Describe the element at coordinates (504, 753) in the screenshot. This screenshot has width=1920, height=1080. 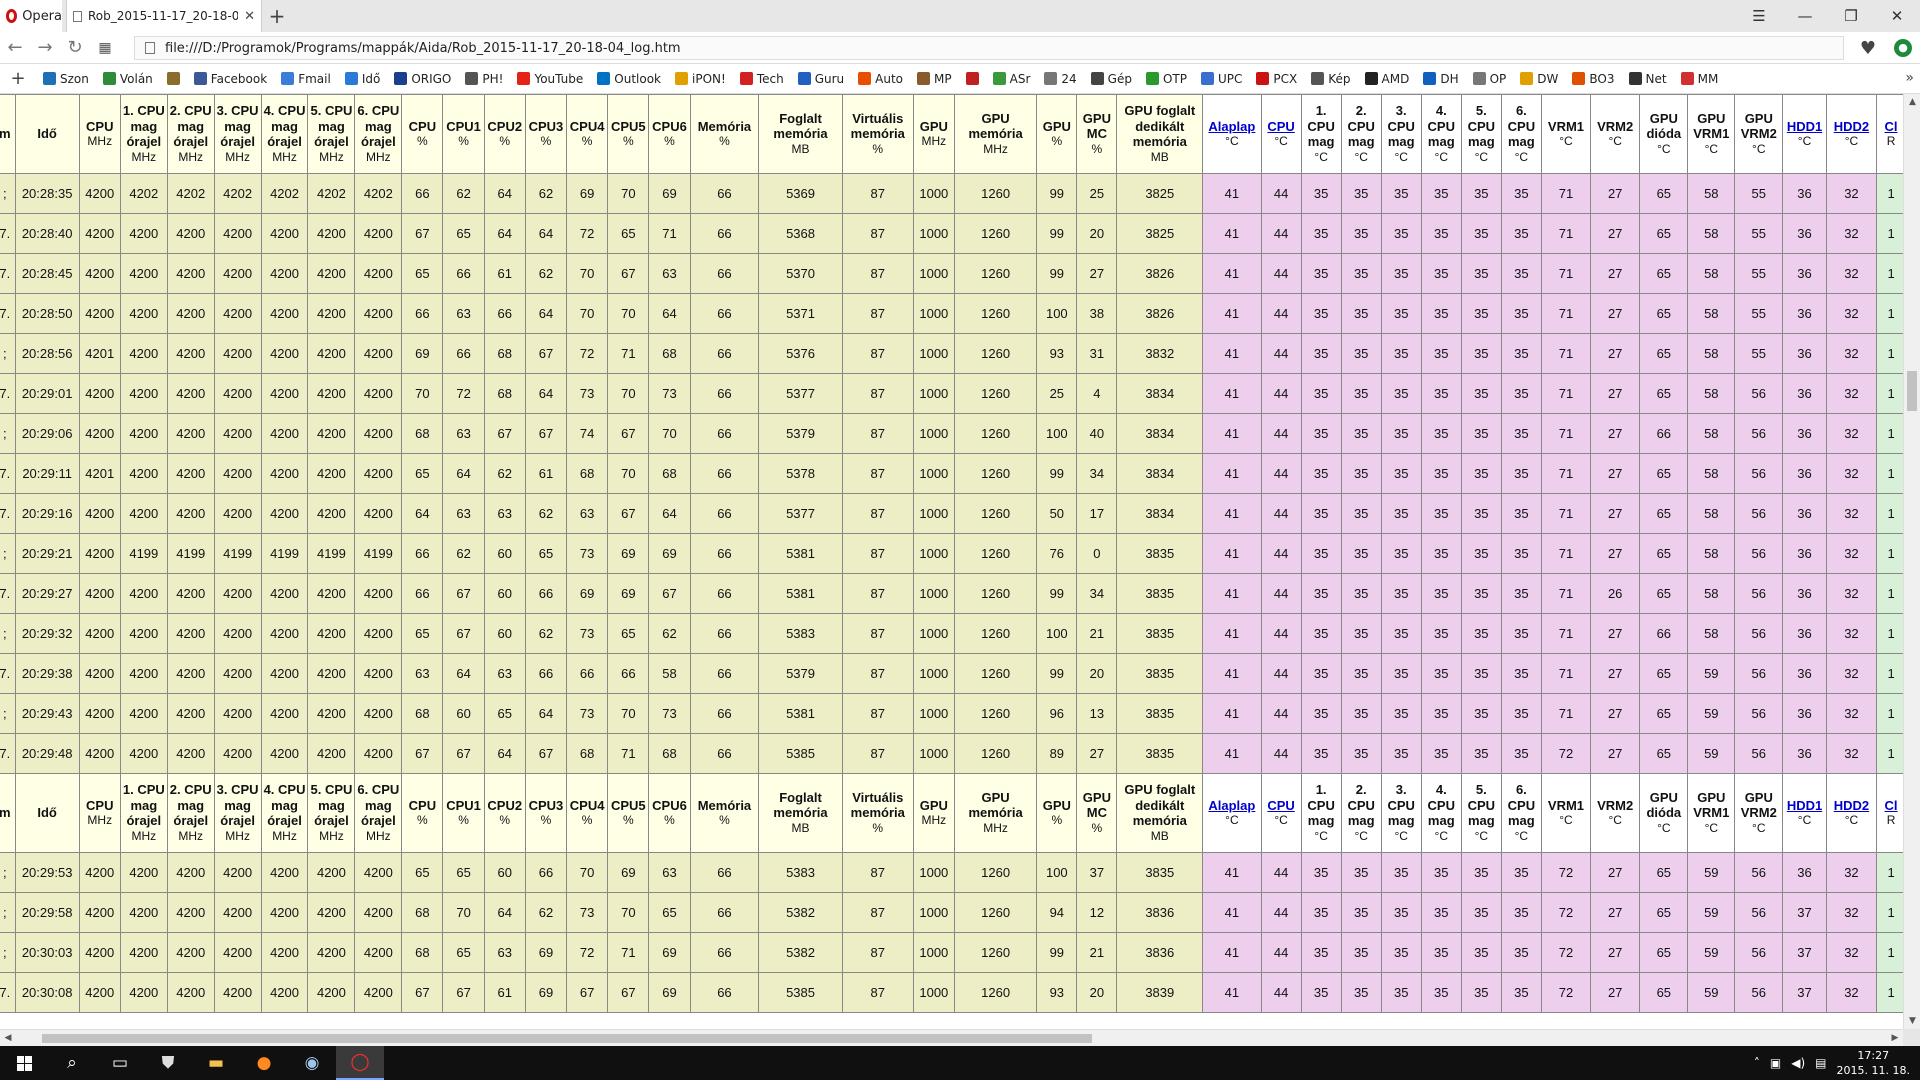
I see `table-cell: 64` at that location.